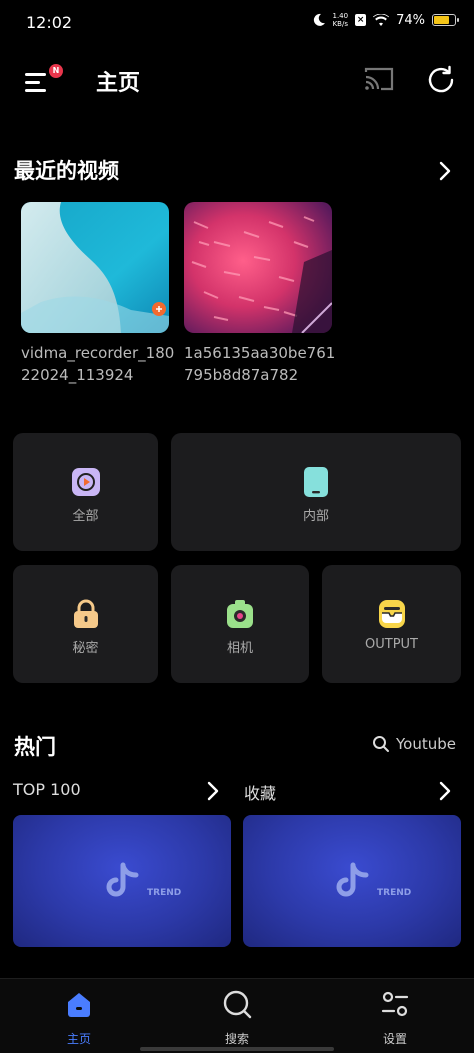  What do you see at coordinates (66, 171) in the screenshot?
I see `recent-videos-title: 最近的视频` at bounding box center [66, 171].